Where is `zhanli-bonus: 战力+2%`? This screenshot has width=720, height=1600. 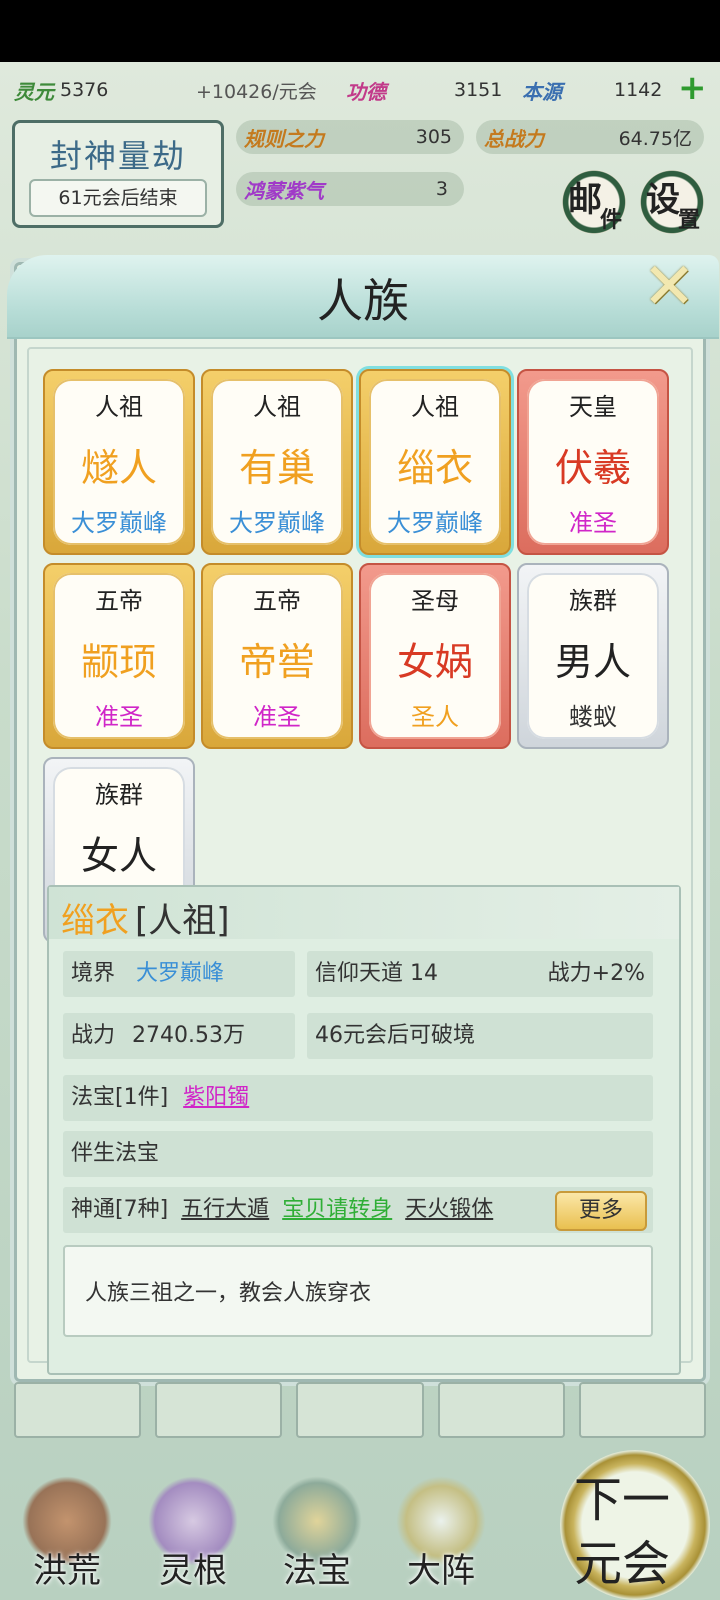 zhanli-bonus: 战力+2% is located at coordinates (596, 973).